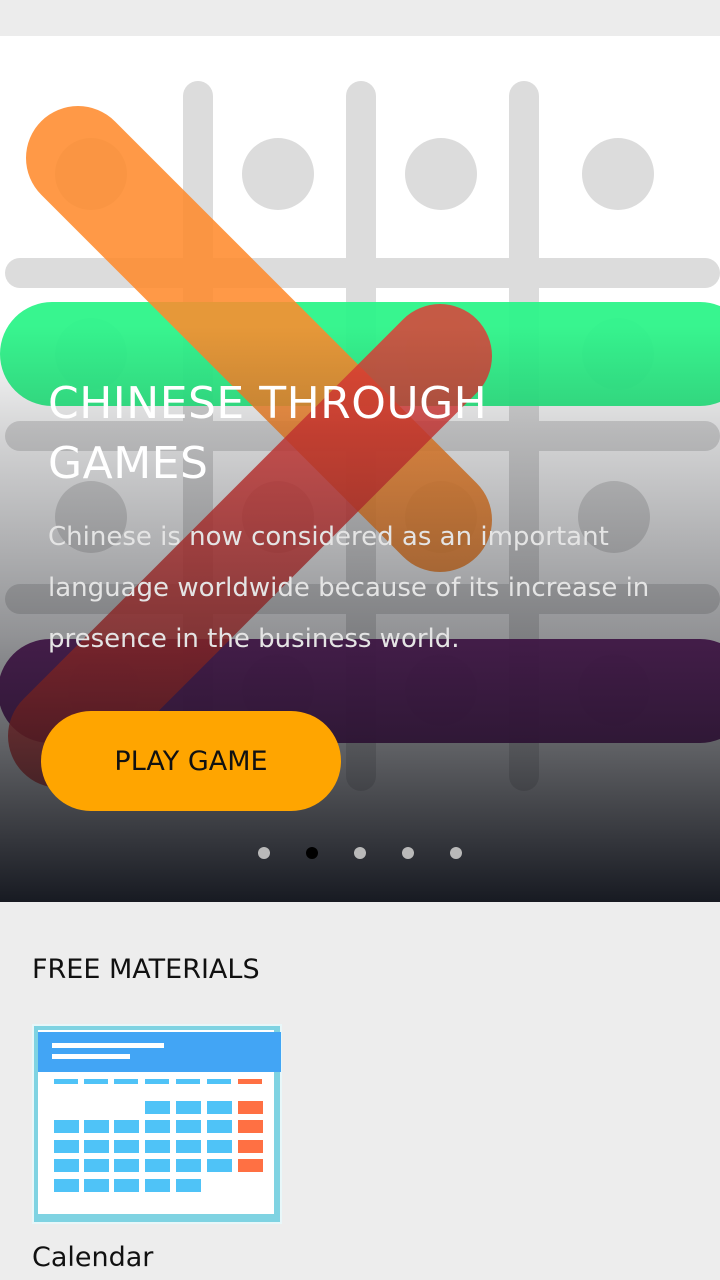 The height and width of the screenshot is (1280, 720). Describe the element at coordinates (146, 969) in the screenshot. I see `free-materials-heading: FREE MATERIALS` at that location.